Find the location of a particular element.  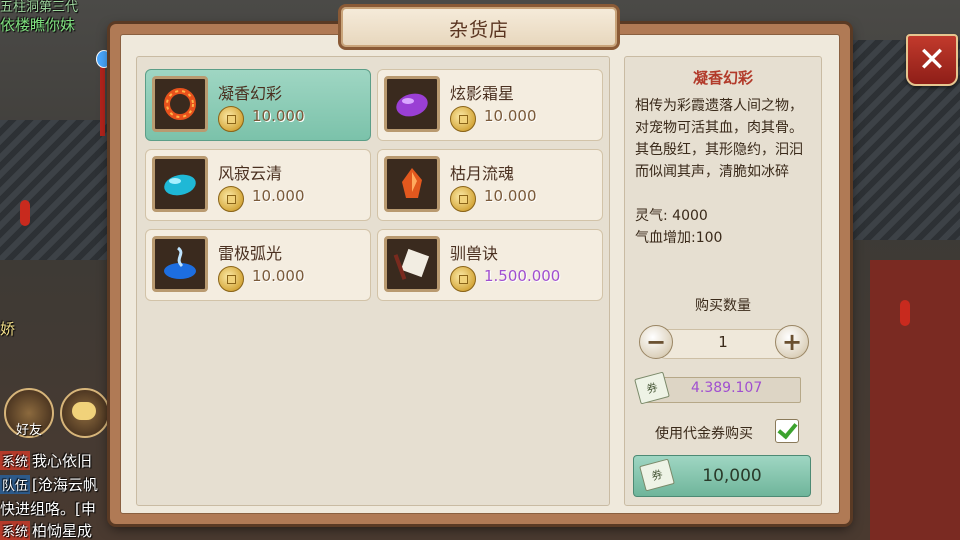

shop-item-leiji: 雷极弧光 10.000 is located at coordinates (258, 265).